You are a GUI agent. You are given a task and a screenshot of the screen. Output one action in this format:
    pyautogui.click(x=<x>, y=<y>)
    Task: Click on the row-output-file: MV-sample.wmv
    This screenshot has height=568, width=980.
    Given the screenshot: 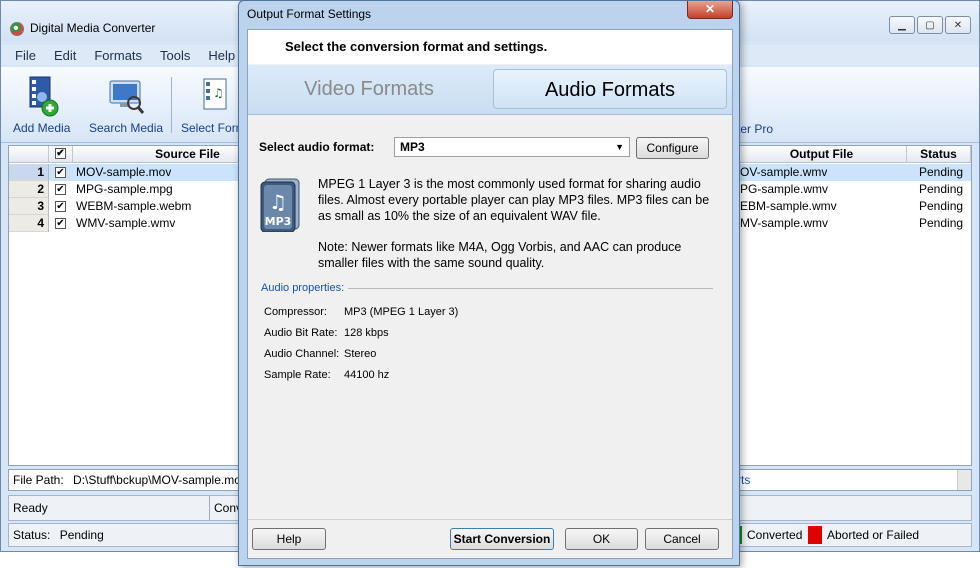 What is the action you would take?
    pyautogui.click(x=784, y=223)
    